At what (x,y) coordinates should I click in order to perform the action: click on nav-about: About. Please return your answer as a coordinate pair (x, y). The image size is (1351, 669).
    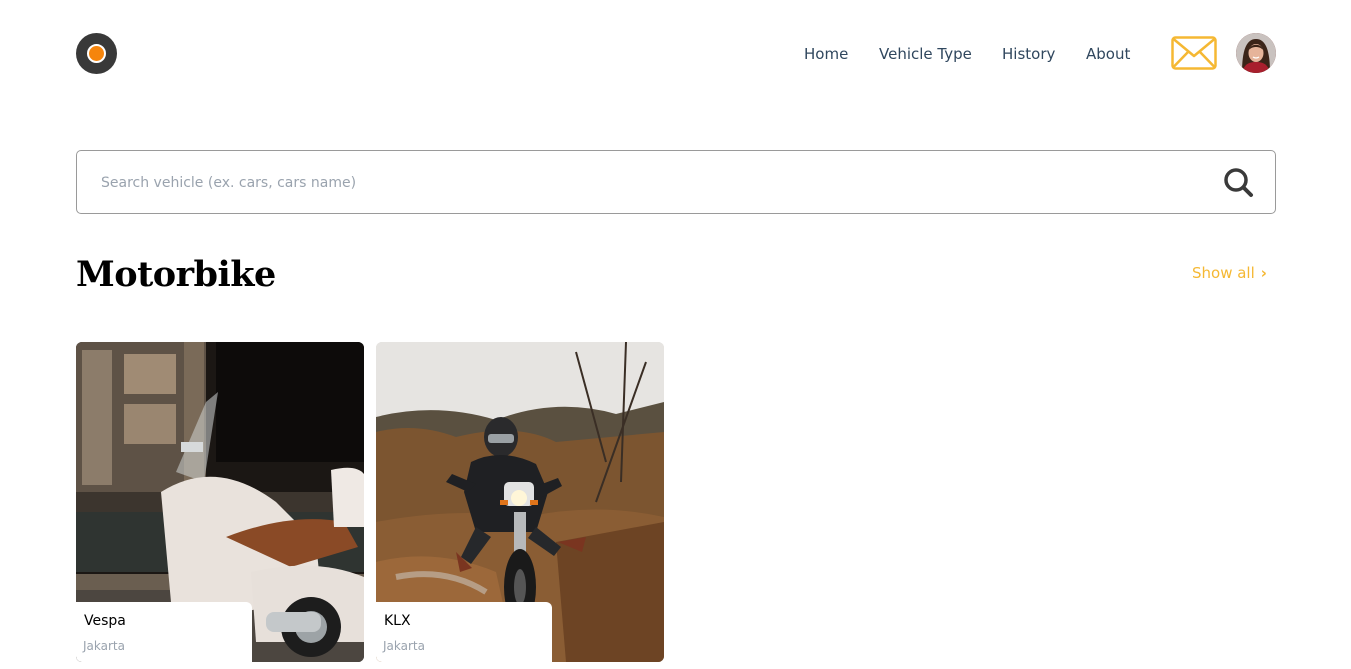
    Looking at the image, I should click on (1108, 54).